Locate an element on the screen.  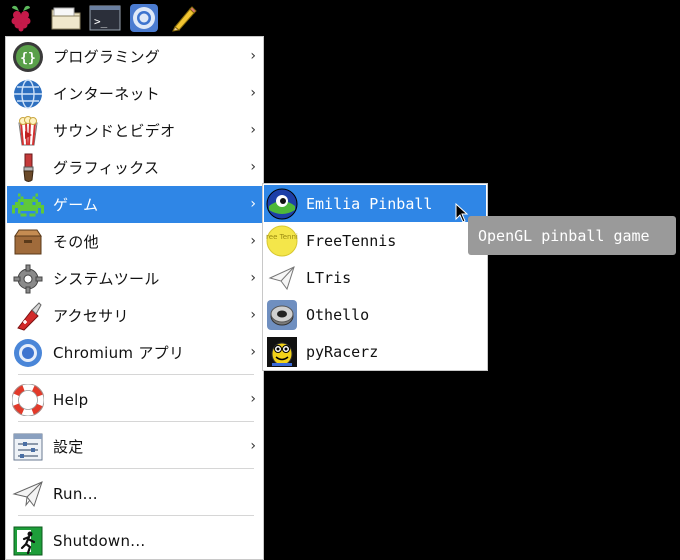
tooltip: OpenGL pinball game is located at coordinates (572, 235).